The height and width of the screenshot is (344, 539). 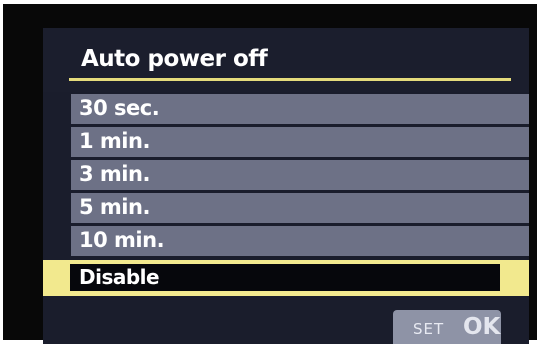 What do you see at coordinates (300, 241) in the screenshot?
I see `option-10-min: 10 min.` at bounding box center [300, 241].